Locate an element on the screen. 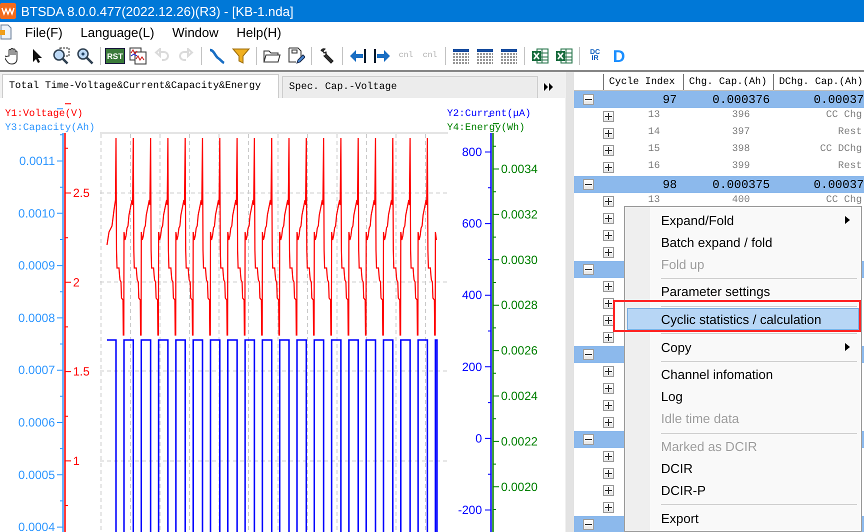 This screenshot has width=864, height=532. tick-label: 0.0006 is located at coordinates (36, 423).